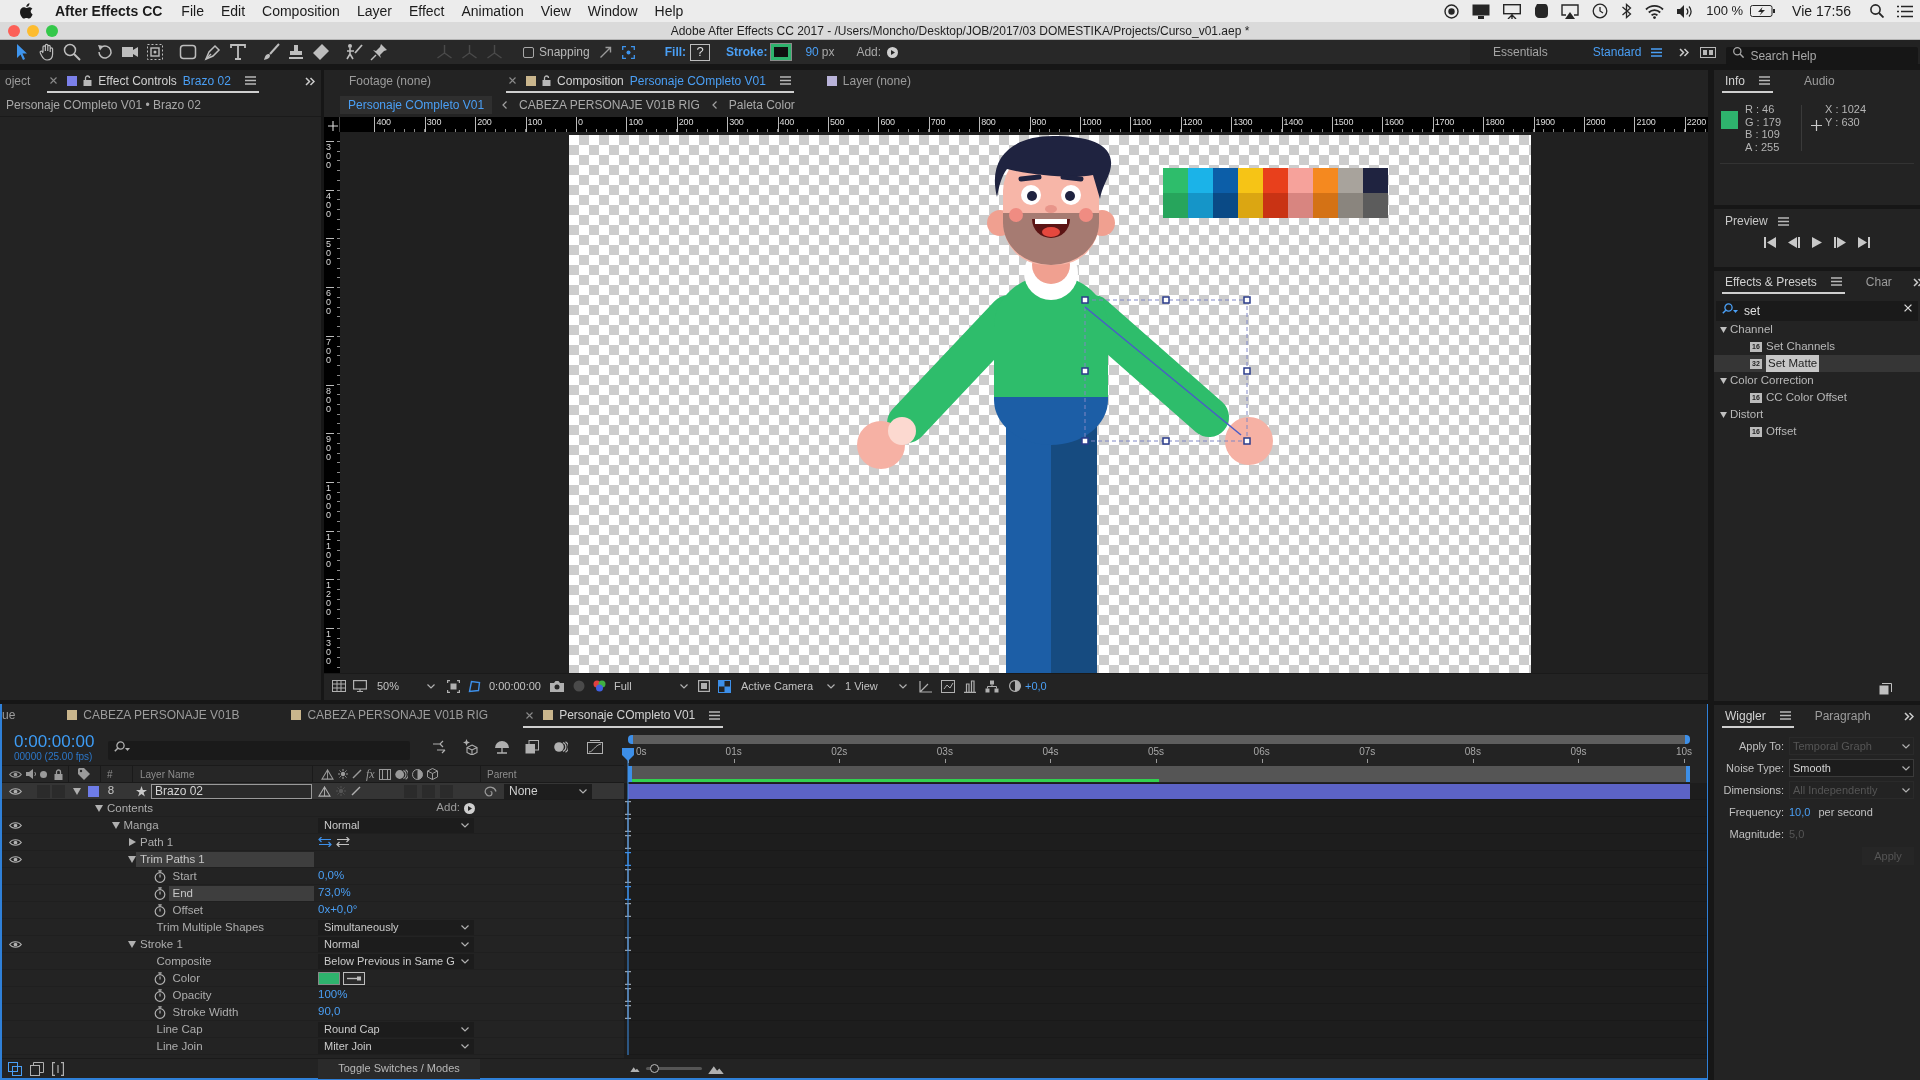 The height and width of the screenshot is (1080, 1920). Describe the element at coordinates (43, 791) in the screenshot. I see `solo-switch` at that location.